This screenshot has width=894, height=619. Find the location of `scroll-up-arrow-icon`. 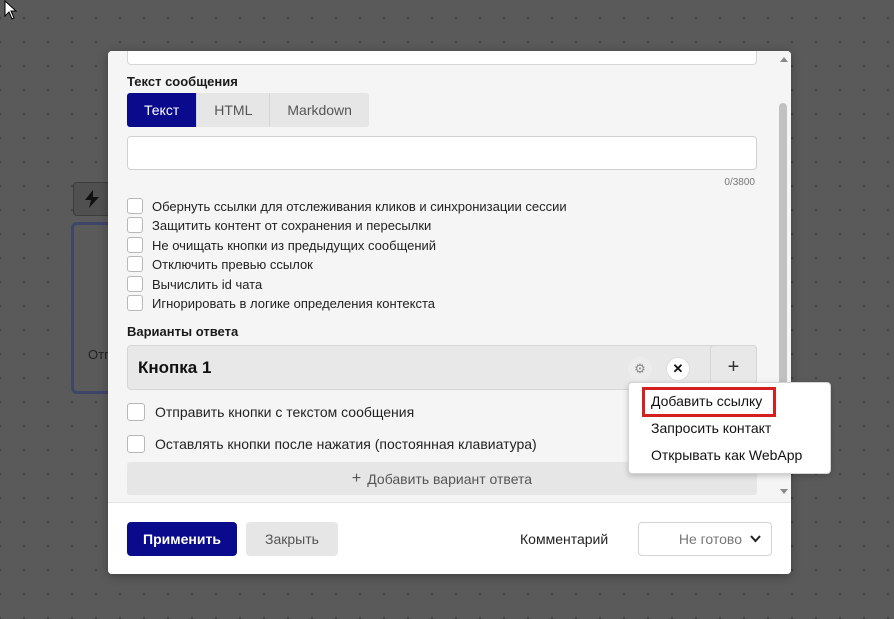

scroll-up-arrow-icon is located at coordinates (784, 59).